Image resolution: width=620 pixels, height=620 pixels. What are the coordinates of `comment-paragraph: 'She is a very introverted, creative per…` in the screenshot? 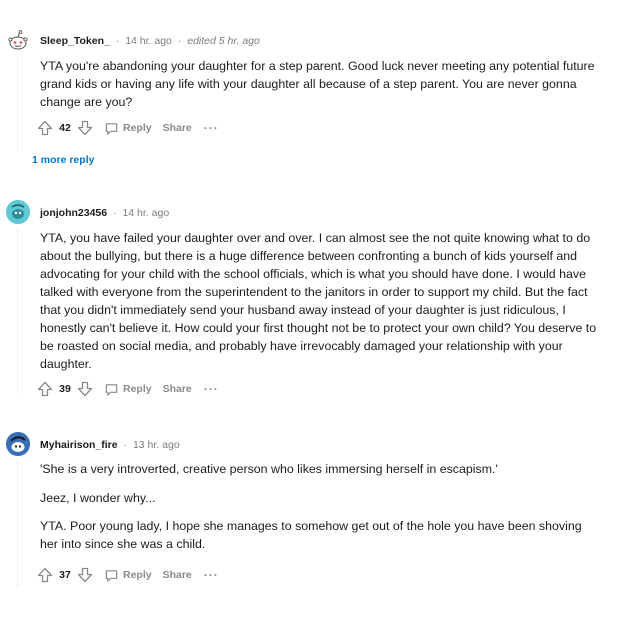 It's located at (269, 469).